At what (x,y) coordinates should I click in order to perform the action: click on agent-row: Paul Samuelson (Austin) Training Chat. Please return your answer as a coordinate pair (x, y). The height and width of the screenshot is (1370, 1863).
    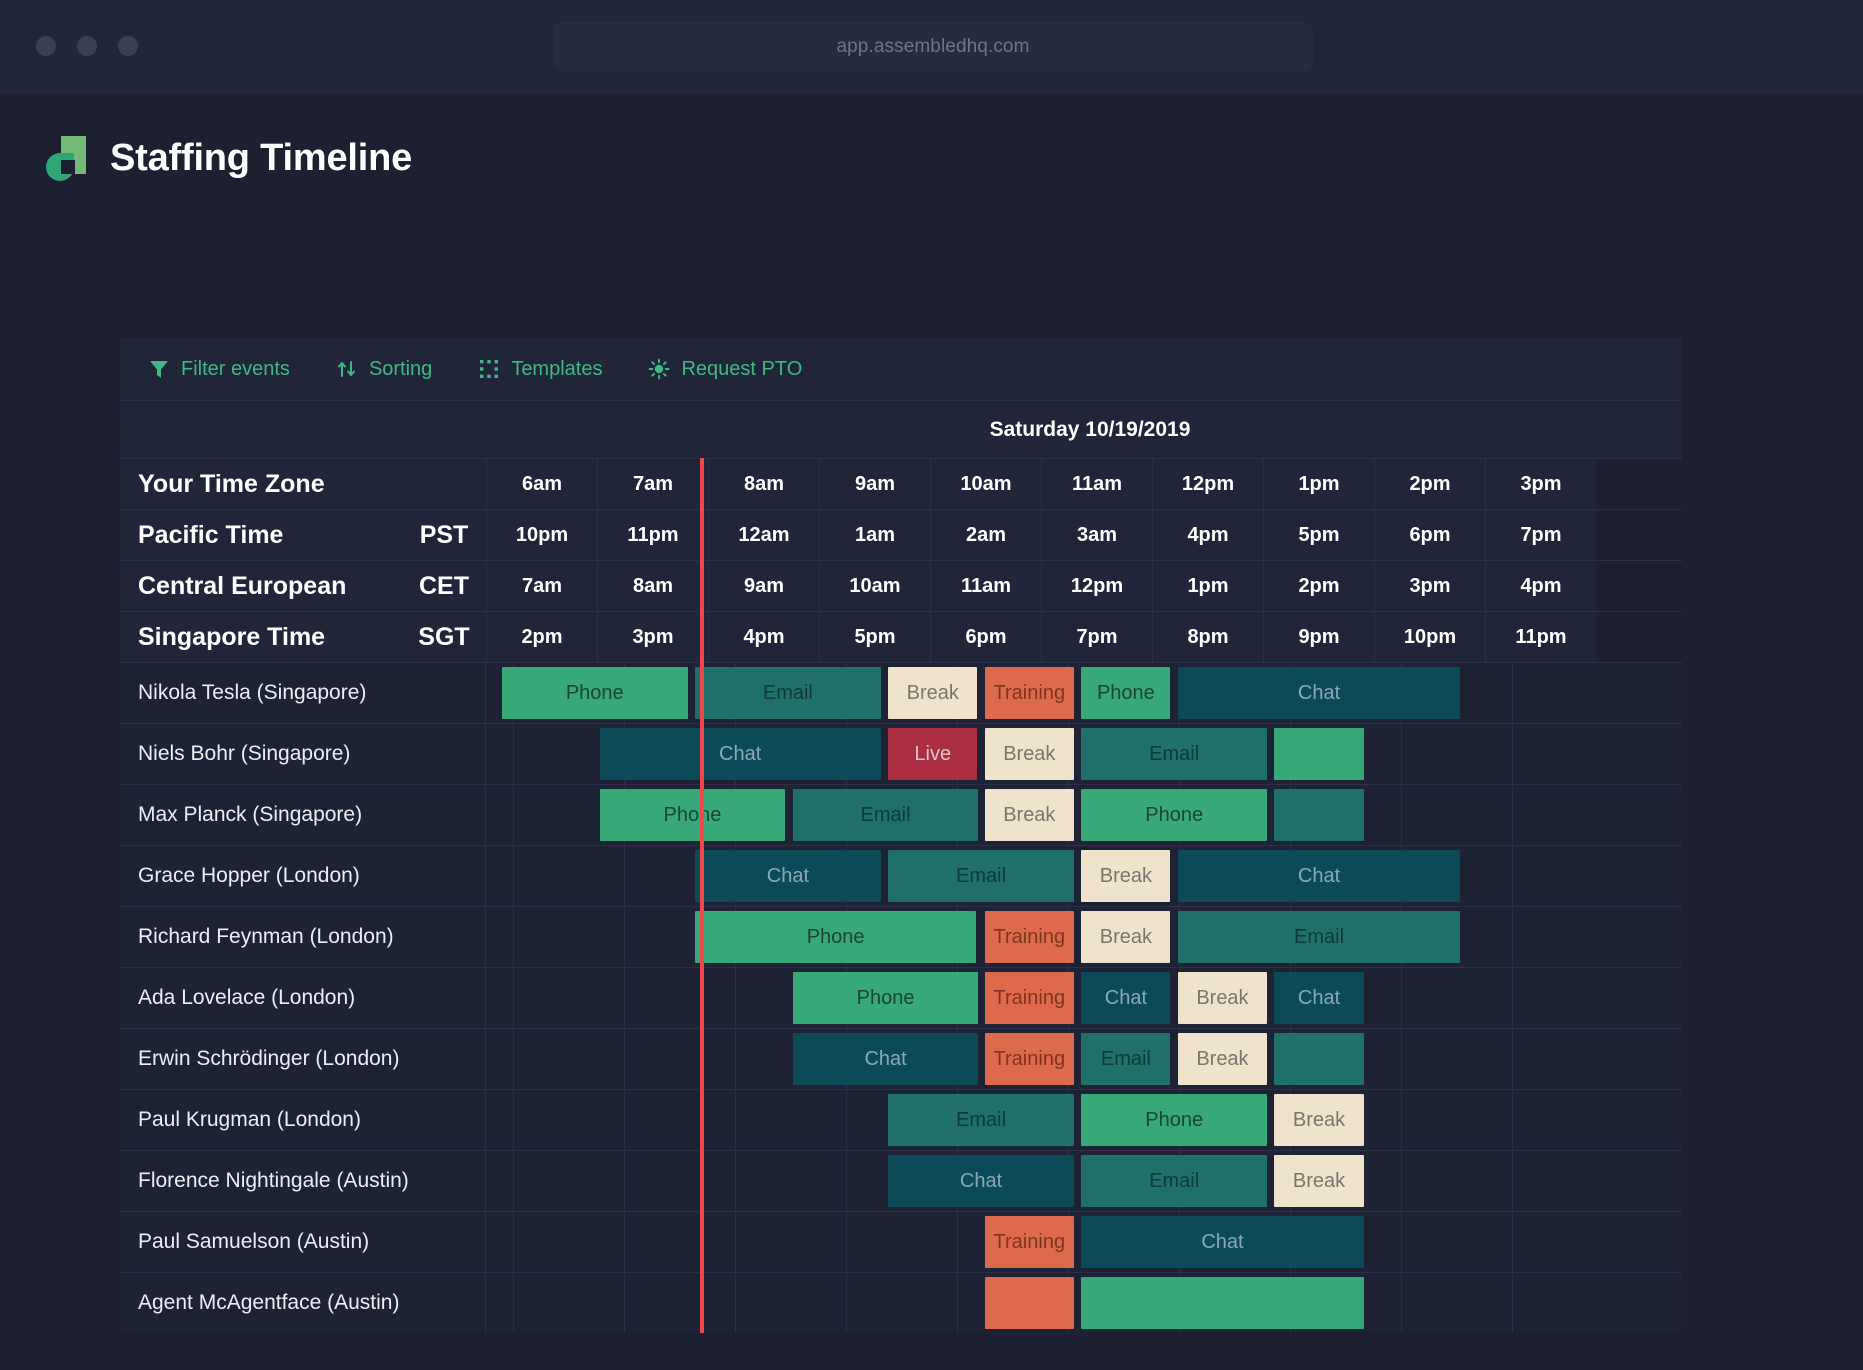
    Looking at the image, I should click on (901, 1241).